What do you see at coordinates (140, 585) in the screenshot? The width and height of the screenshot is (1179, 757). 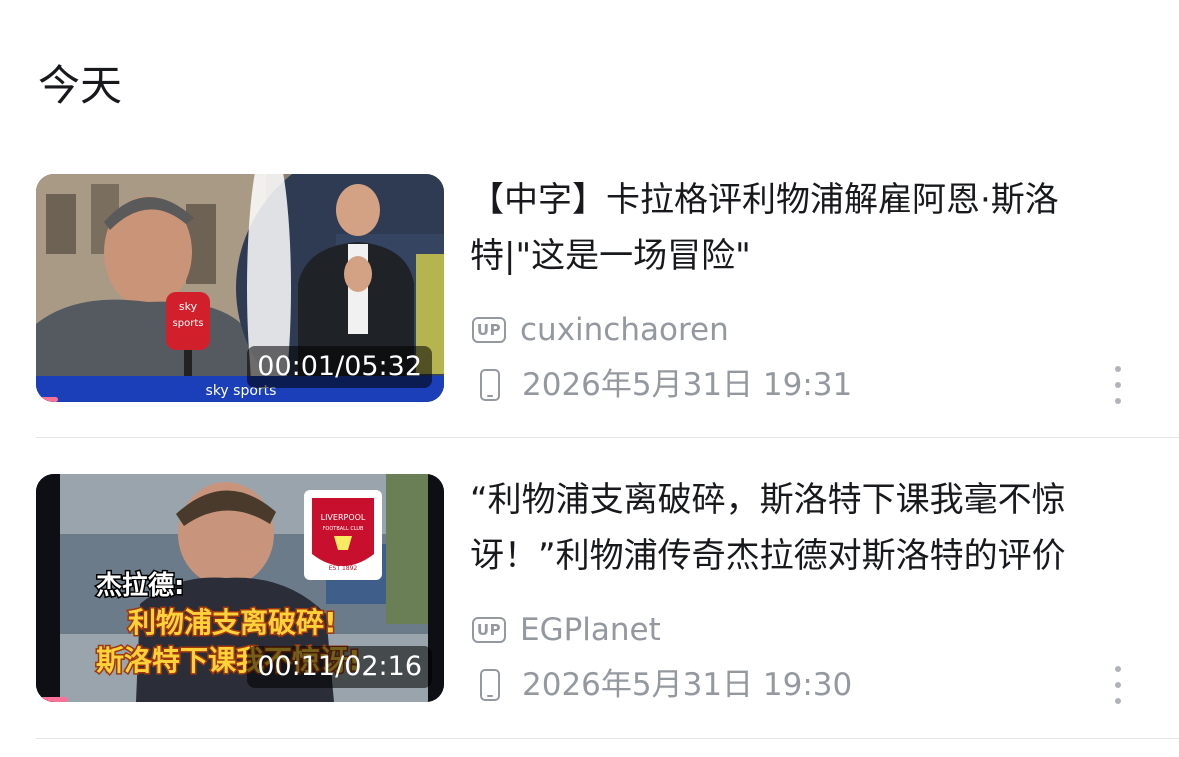 I see `caption-line-1: 杰拉德:` at bounding box center [140, 585].